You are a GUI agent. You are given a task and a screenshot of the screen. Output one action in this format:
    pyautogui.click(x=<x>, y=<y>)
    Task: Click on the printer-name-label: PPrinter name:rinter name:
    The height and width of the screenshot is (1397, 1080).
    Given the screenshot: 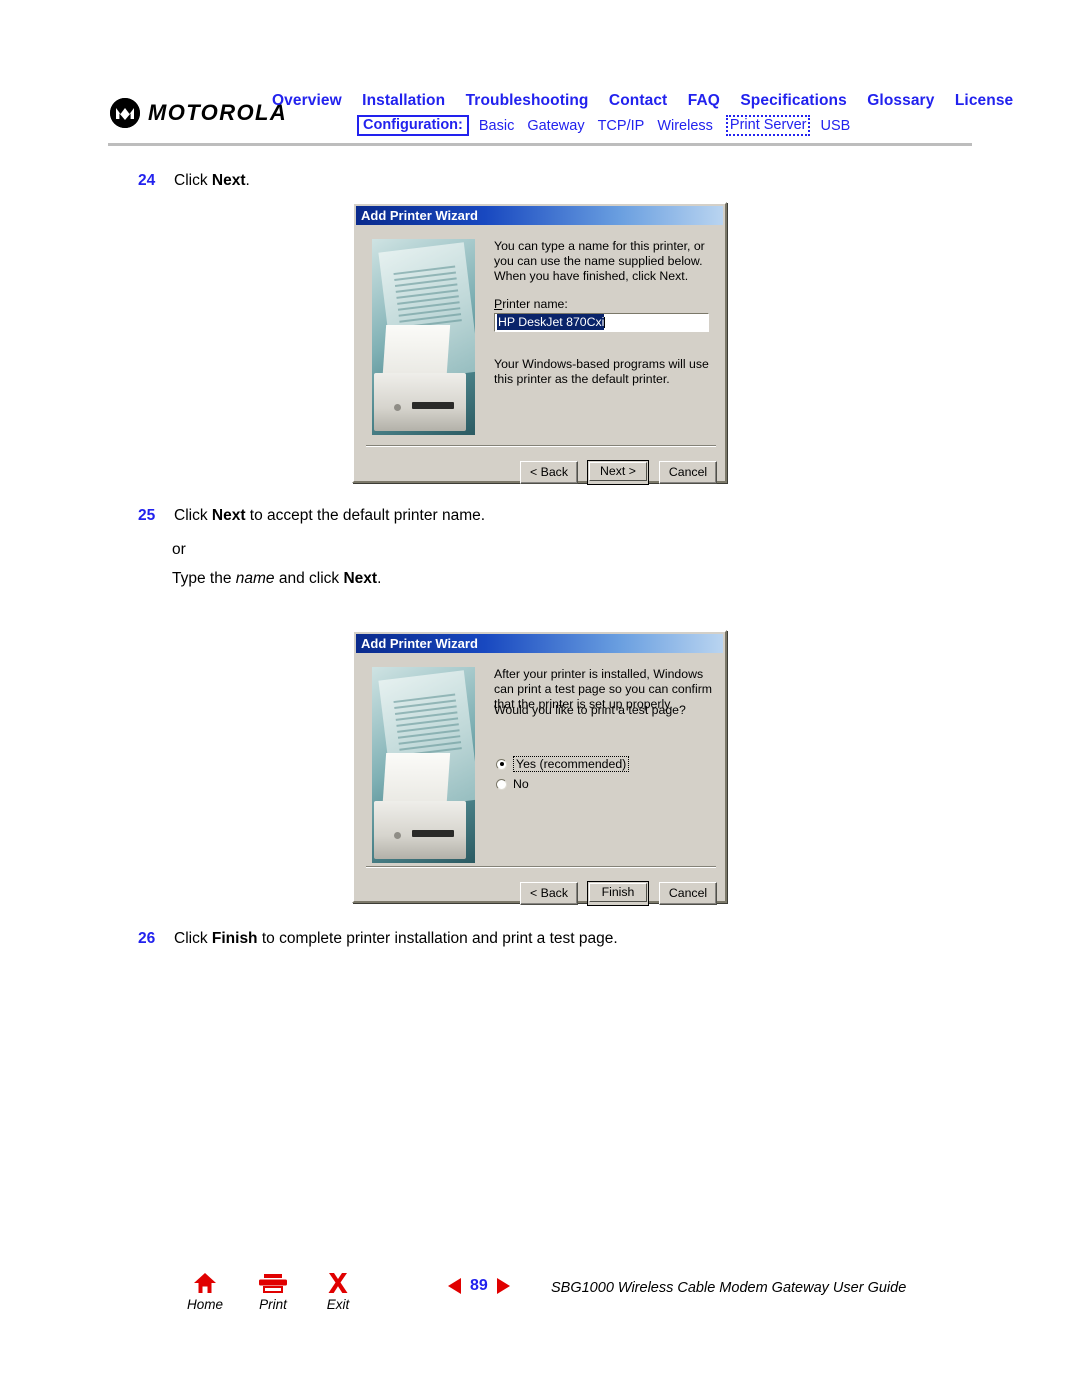 What is the action you would take?
    pyautogui.click(x=531, y=304)
    